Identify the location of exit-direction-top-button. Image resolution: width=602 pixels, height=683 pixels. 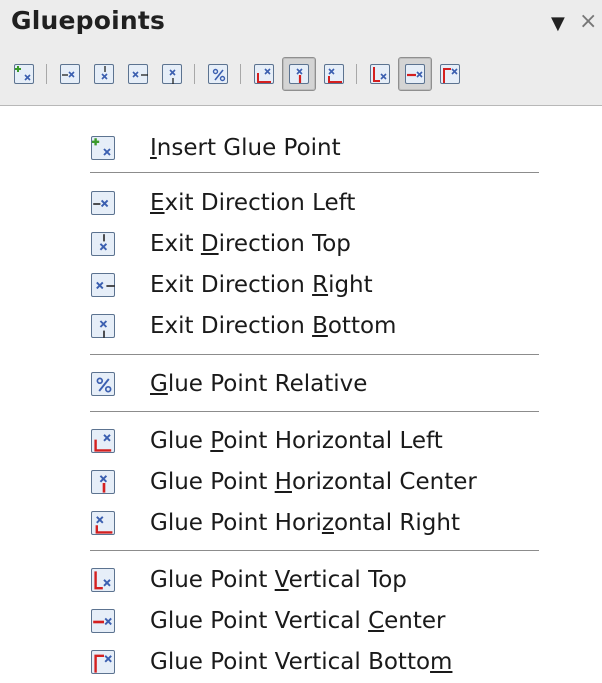
(104, 74).